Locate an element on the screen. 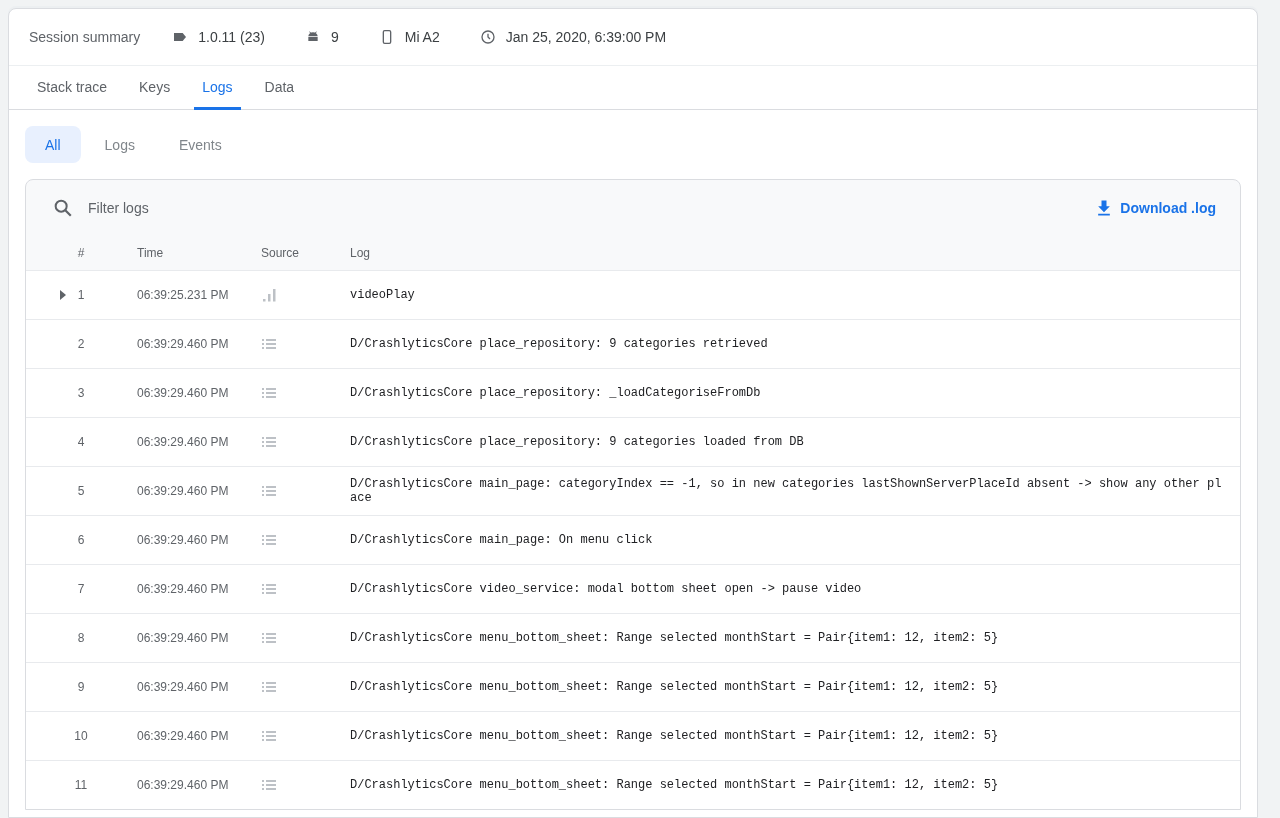  table-cell-text: 7 is located at coordinates (81, 589).